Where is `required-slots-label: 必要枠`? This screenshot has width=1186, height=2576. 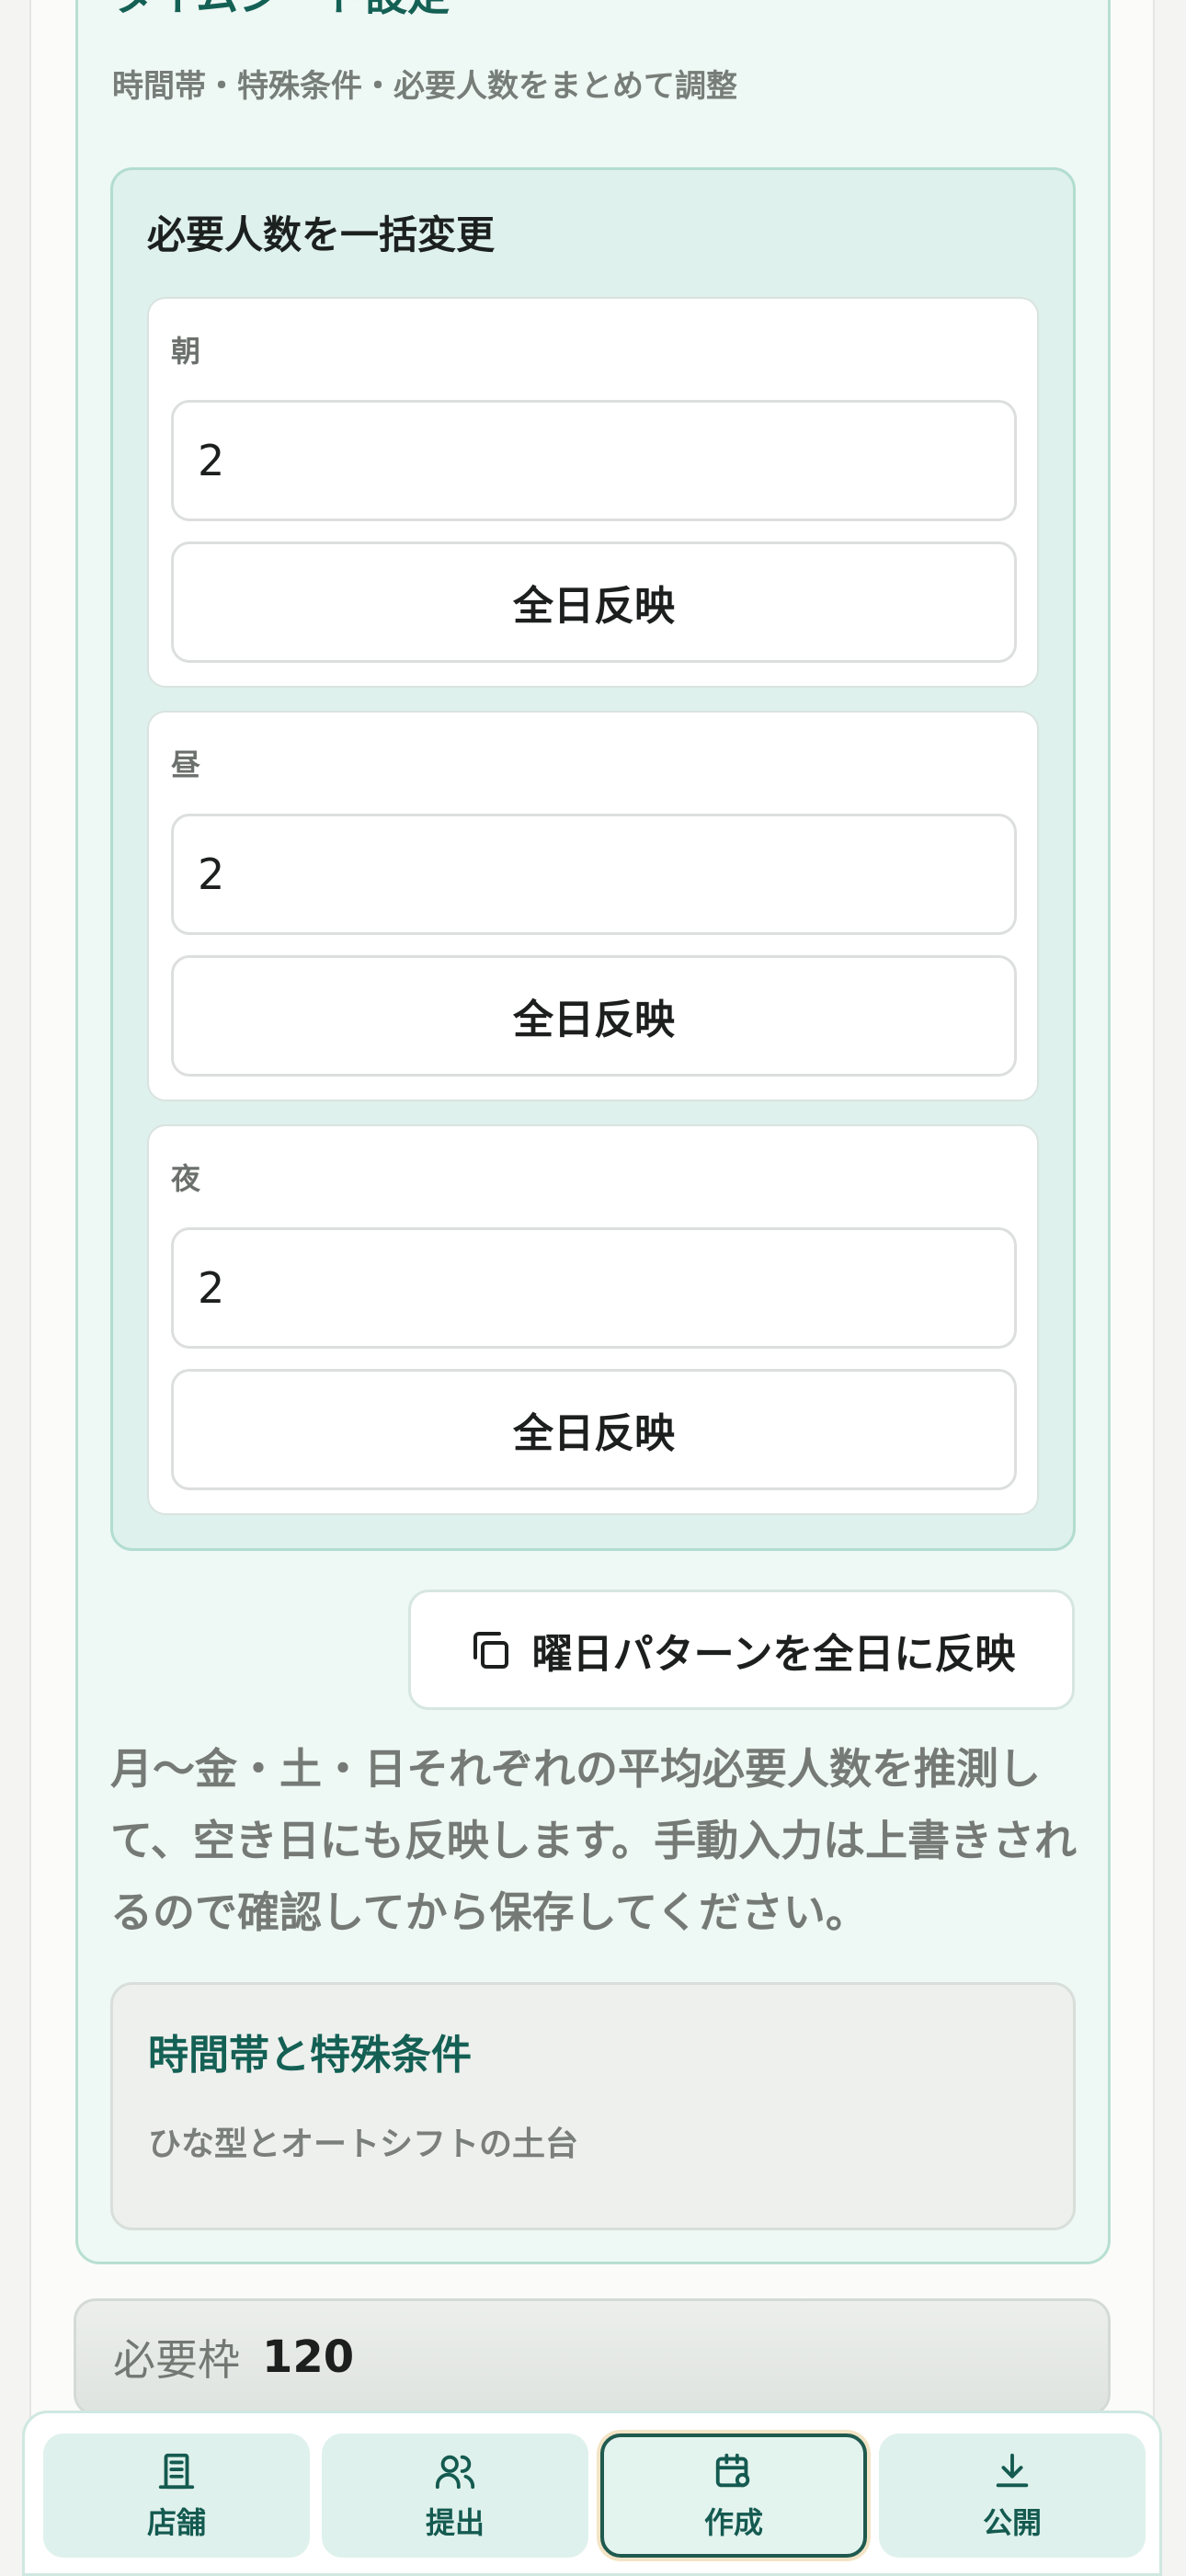
required-slots-label: 必要枠 is located at coordinates (176, 2360).